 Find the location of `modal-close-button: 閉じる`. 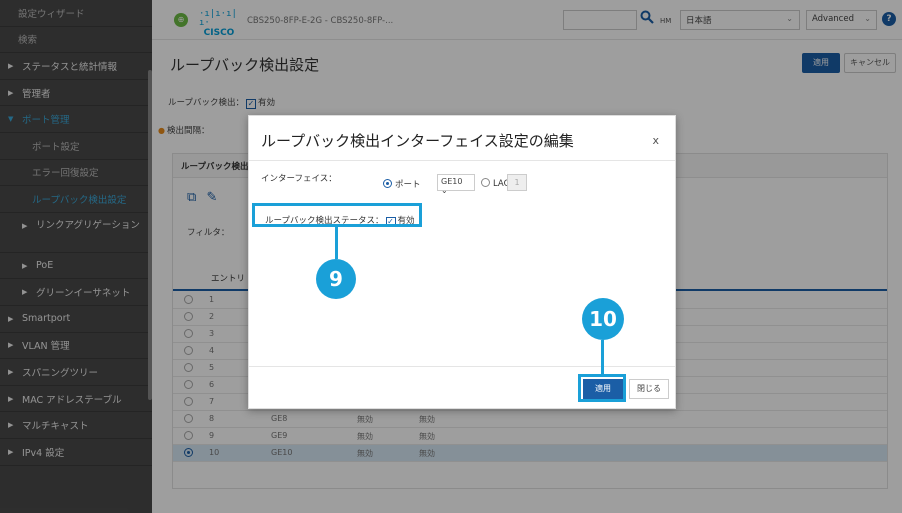

modal-close-button: 閉じる is located at coordinates (649, 389).